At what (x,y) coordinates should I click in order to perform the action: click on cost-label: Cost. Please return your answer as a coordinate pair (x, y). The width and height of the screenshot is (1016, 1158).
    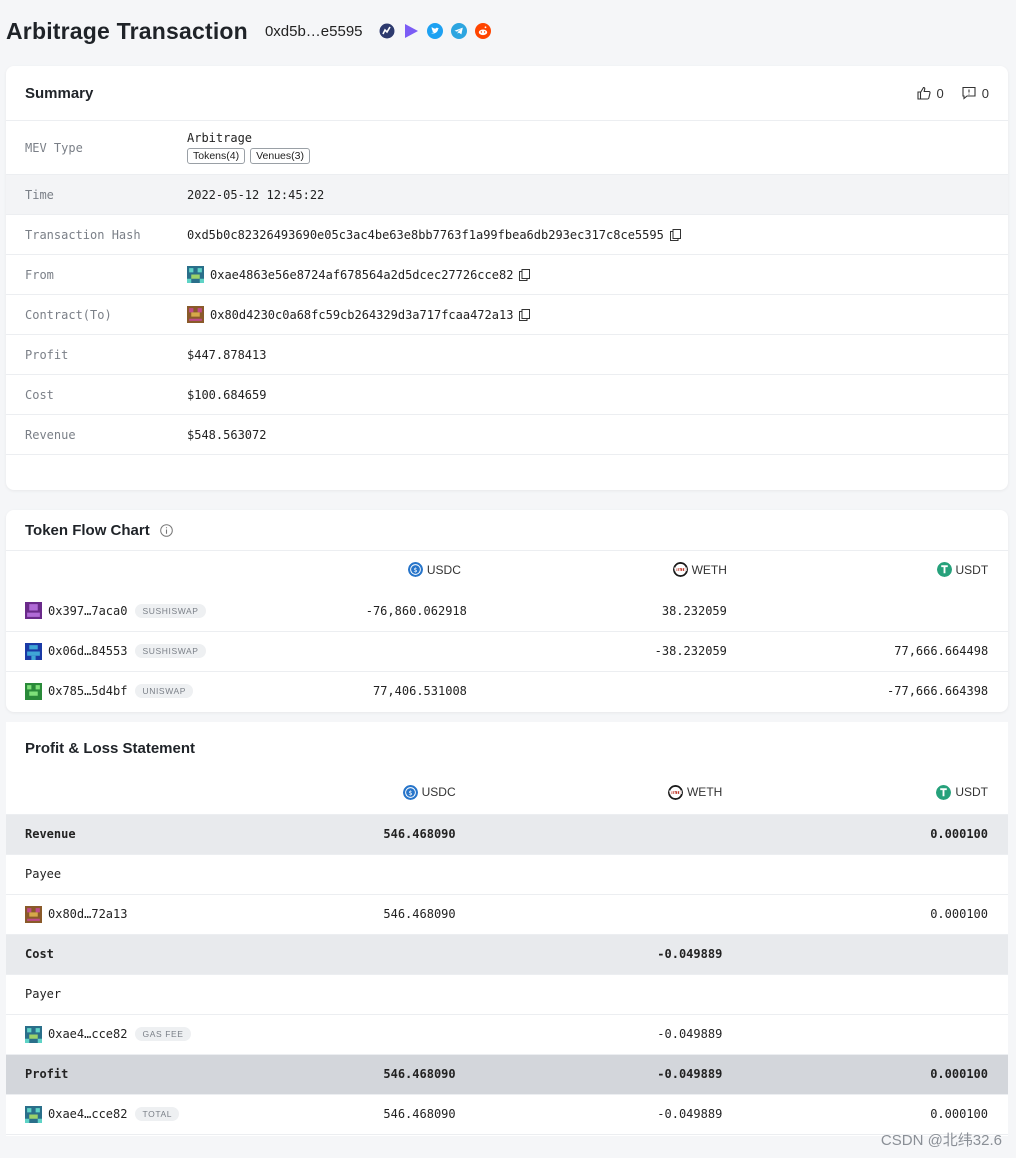
    Looking at the image, I should click on (39, 394).